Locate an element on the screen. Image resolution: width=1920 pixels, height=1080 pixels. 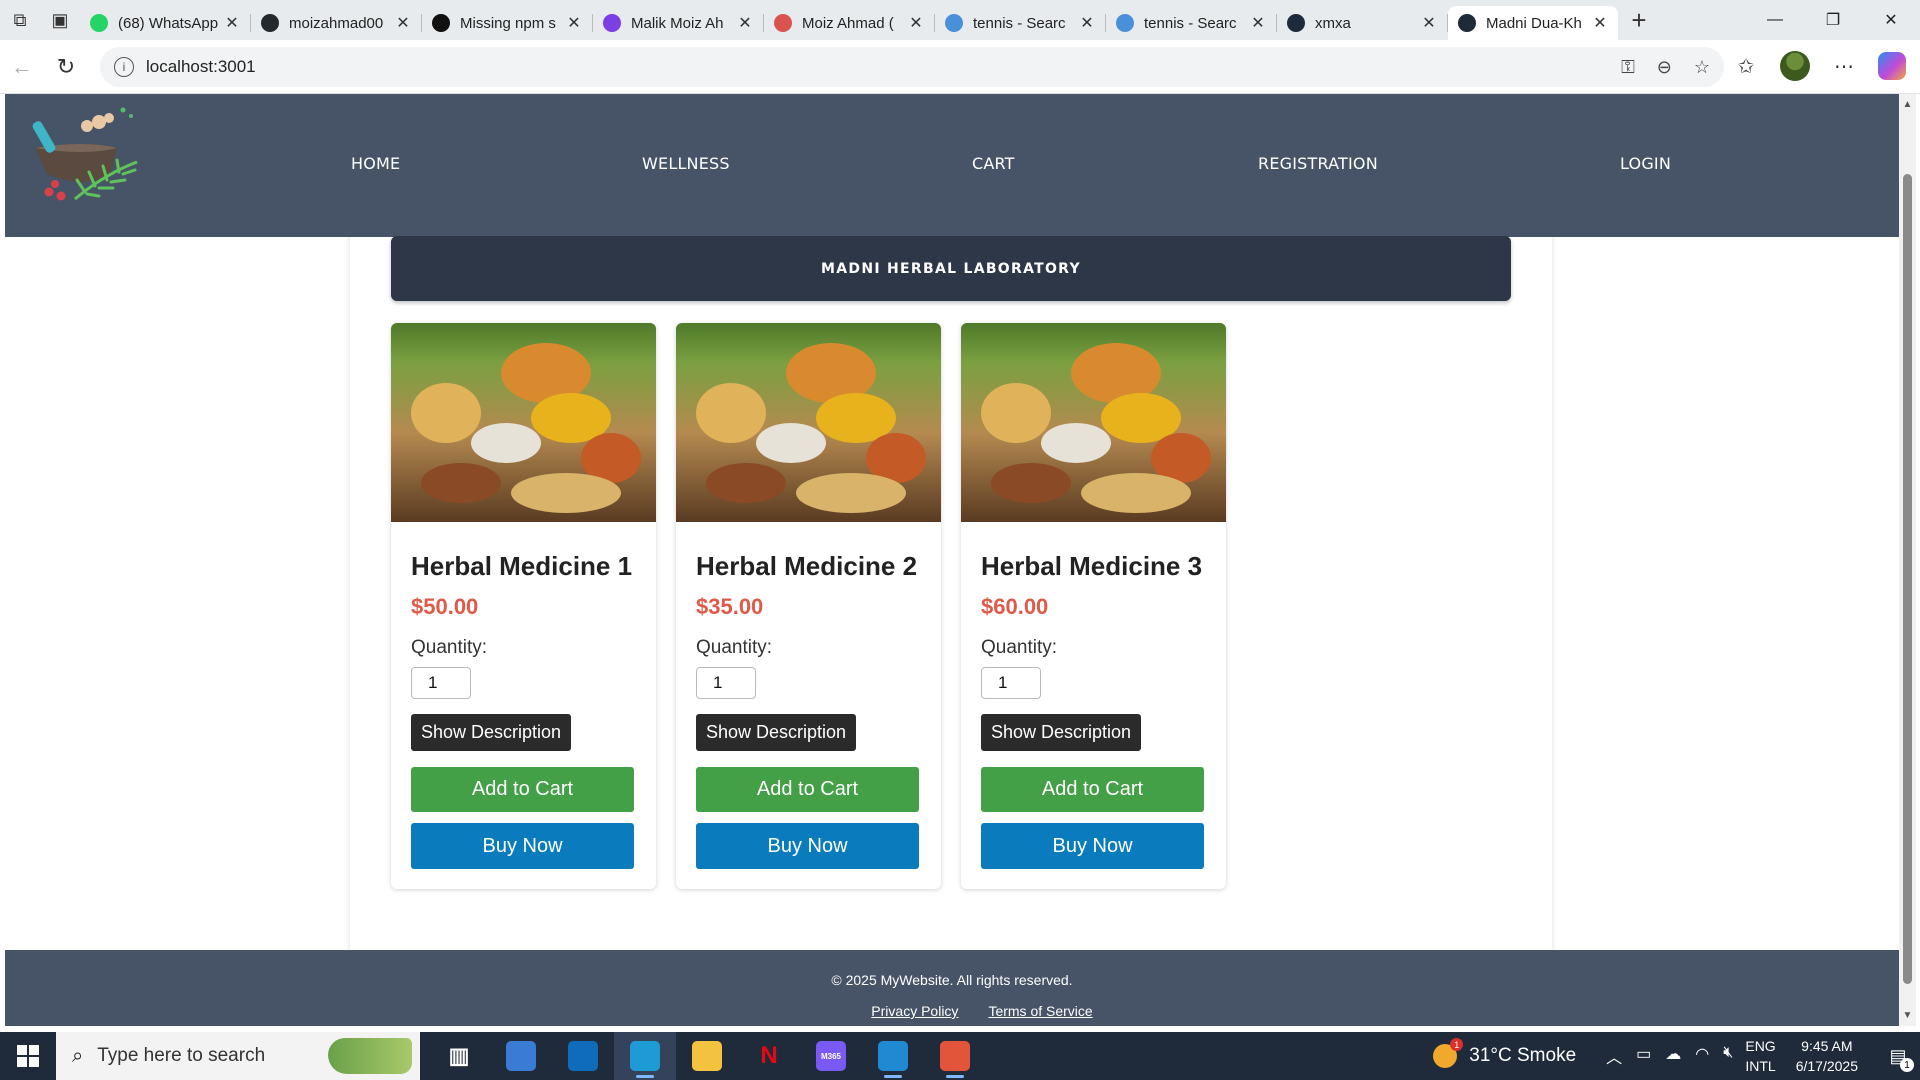
browser-tab: Missing npm s ✕ is located at coordinates (507, 23).